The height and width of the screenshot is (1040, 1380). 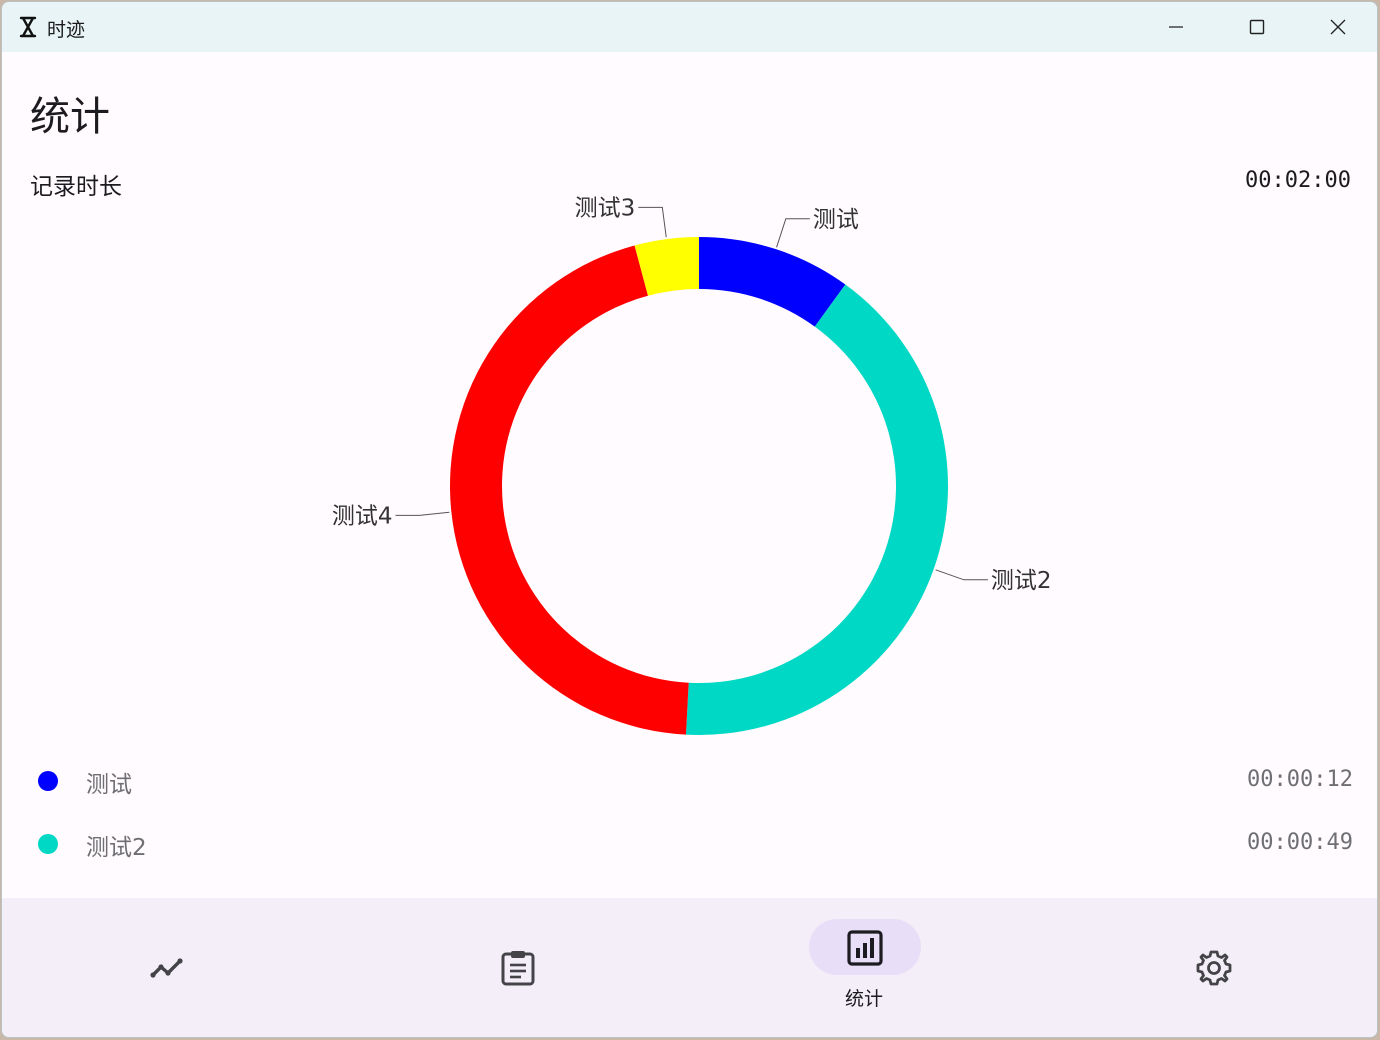 What do you see at coordinates (166, 968) in the screenshot?
I see `trend-line-icon` at bounding box center [166, 968].